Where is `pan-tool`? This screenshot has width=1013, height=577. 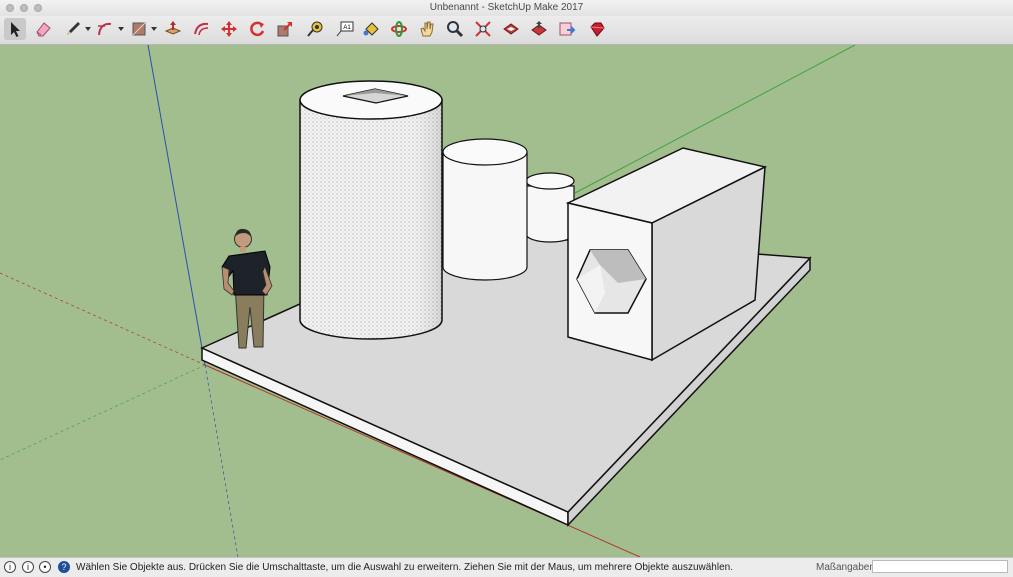 pan-tool is located at coordinates (427, 29).